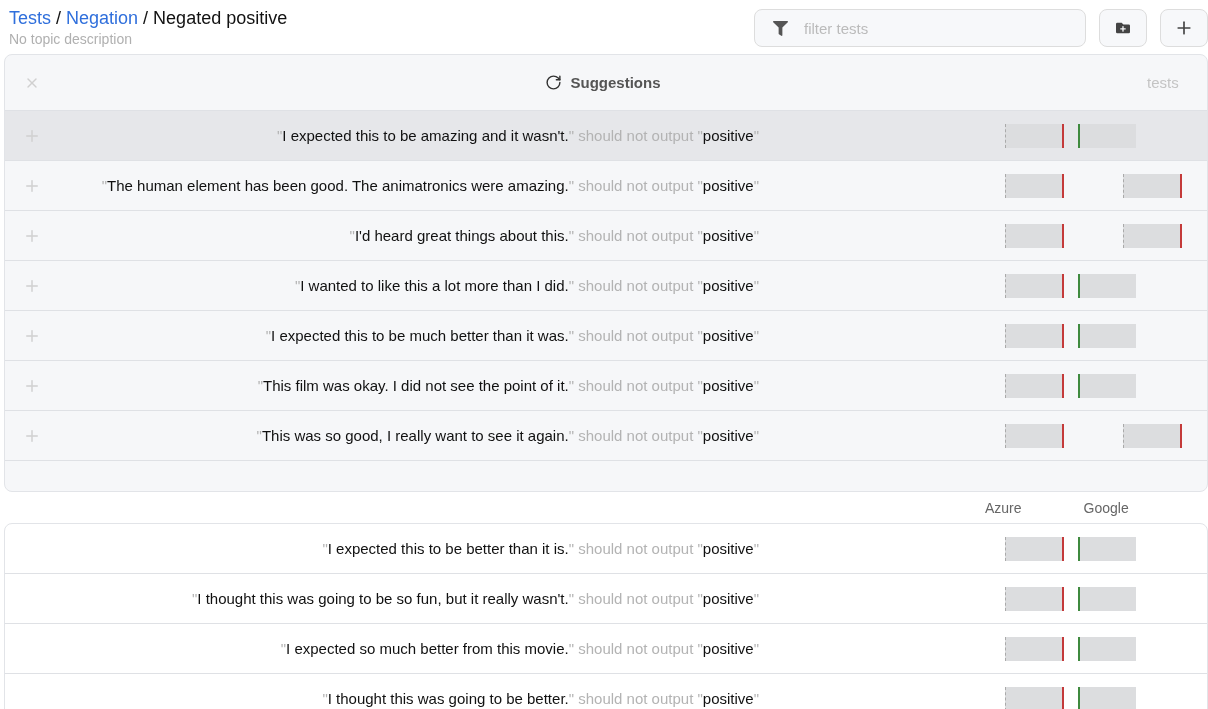 The width and height of the screenshot is (1208, 709). I want to click on refresh-icon, so click(554, 82).